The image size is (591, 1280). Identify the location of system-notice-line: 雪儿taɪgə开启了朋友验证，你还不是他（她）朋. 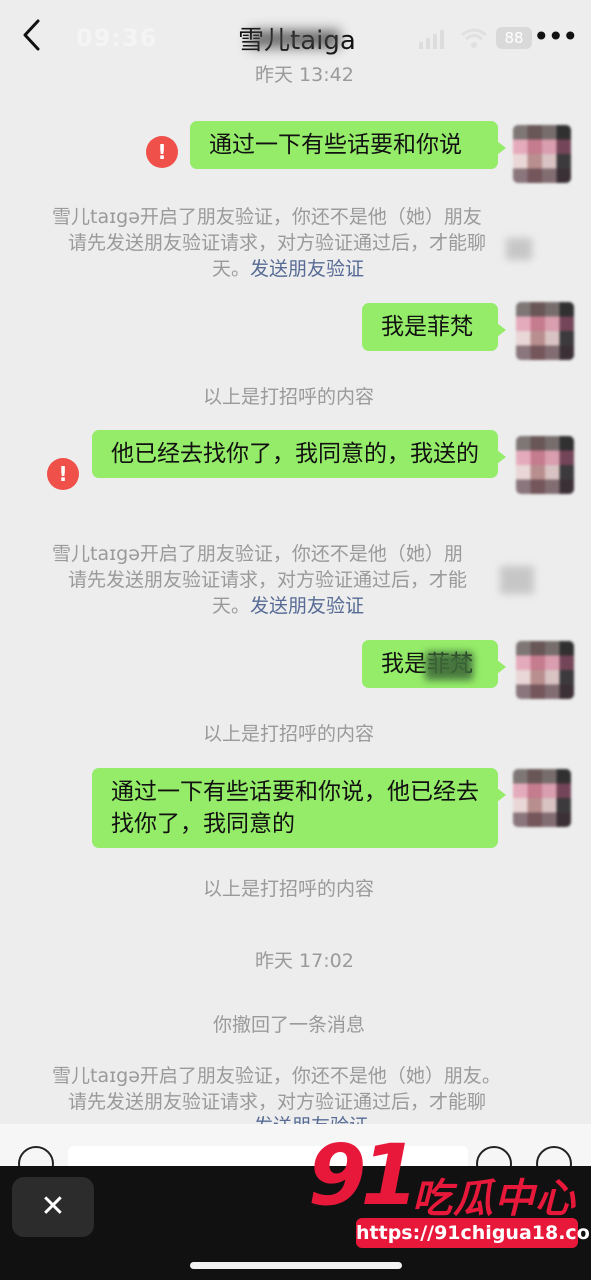
(257, 554).